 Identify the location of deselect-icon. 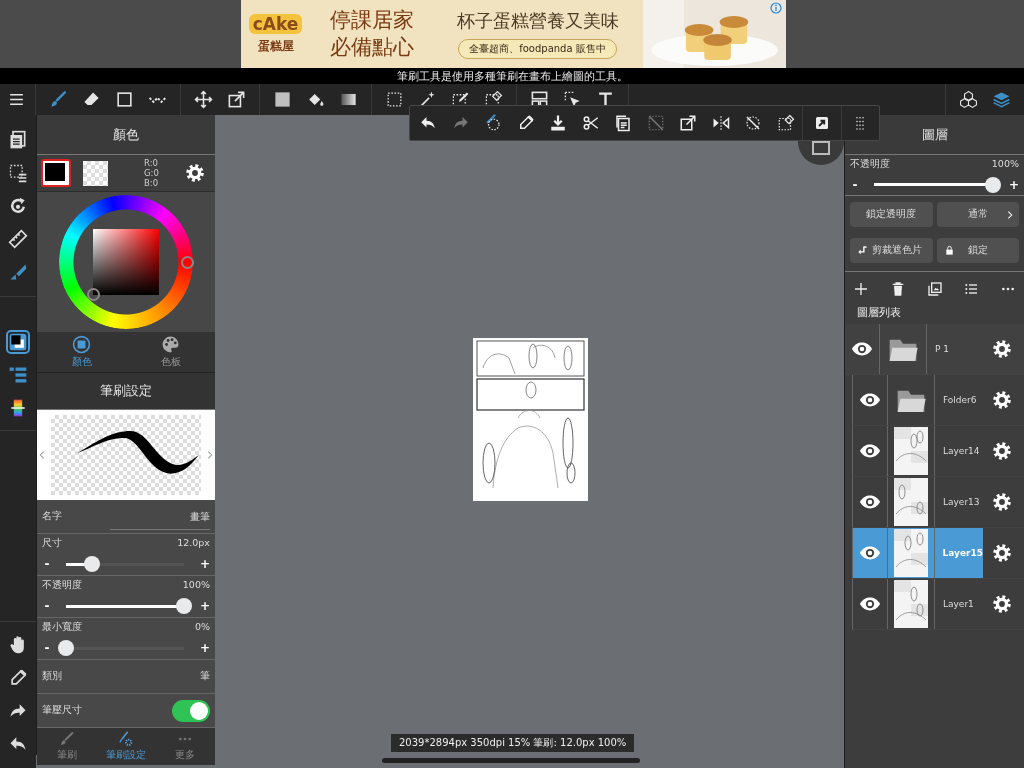
(753, 123).